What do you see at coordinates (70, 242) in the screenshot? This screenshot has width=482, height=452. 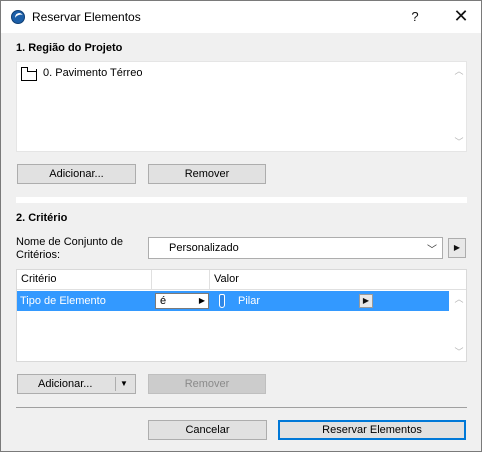 I see `criteria-set-label-line1: Nome de Conjunto de` at bounding box center [70, 242].